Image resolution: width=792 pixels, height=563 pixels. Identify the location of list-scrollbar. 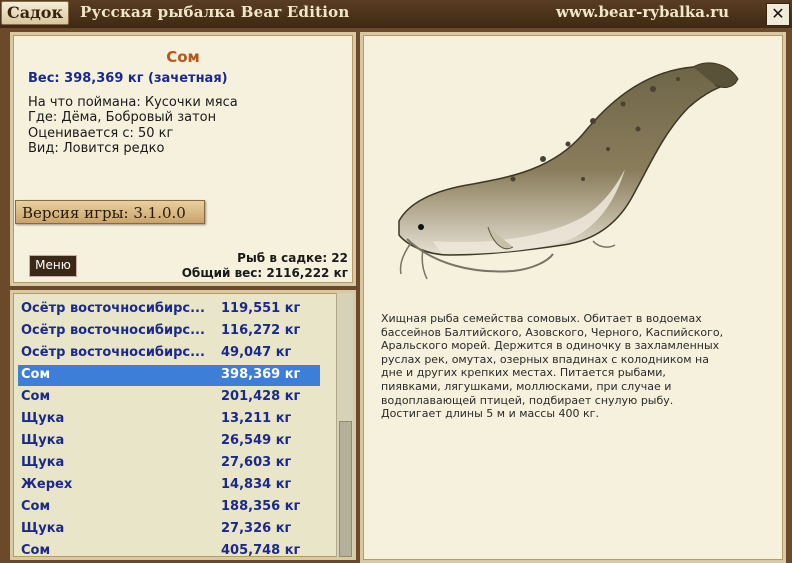
(344, 425).